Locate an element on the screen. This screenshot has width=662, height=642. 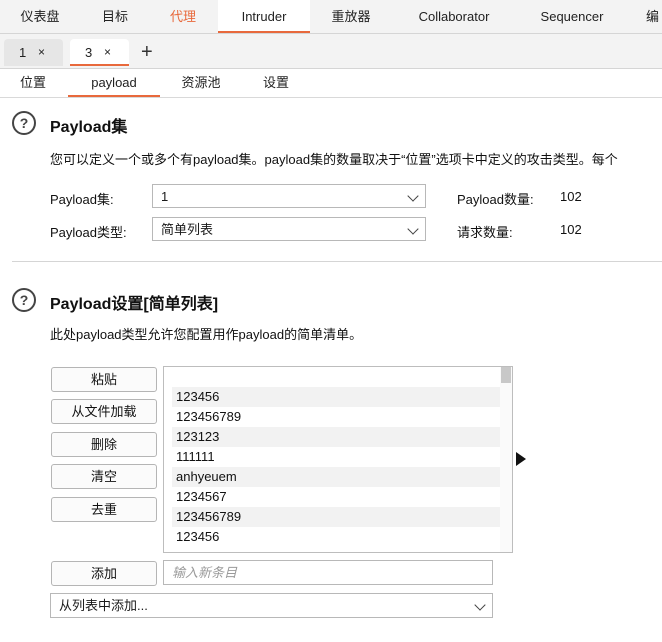
payload-type-label: Payload类型: is located at coordinates (88, 232).